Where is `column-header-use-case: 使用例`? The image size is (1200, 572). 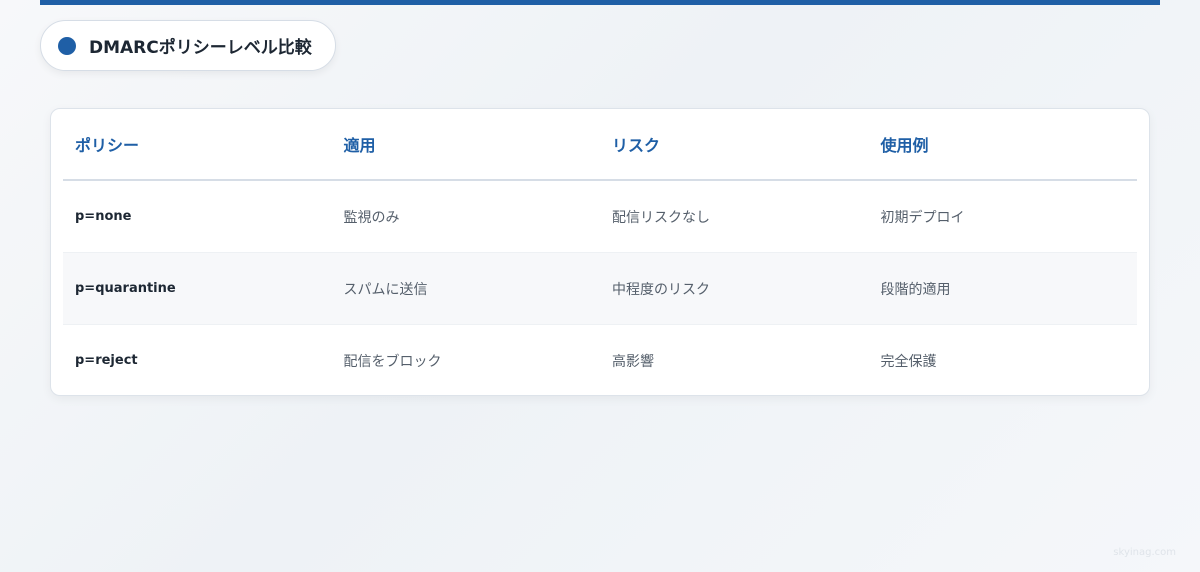
column-header-use-case: 使用例 is located at coordinates (1002, 145).